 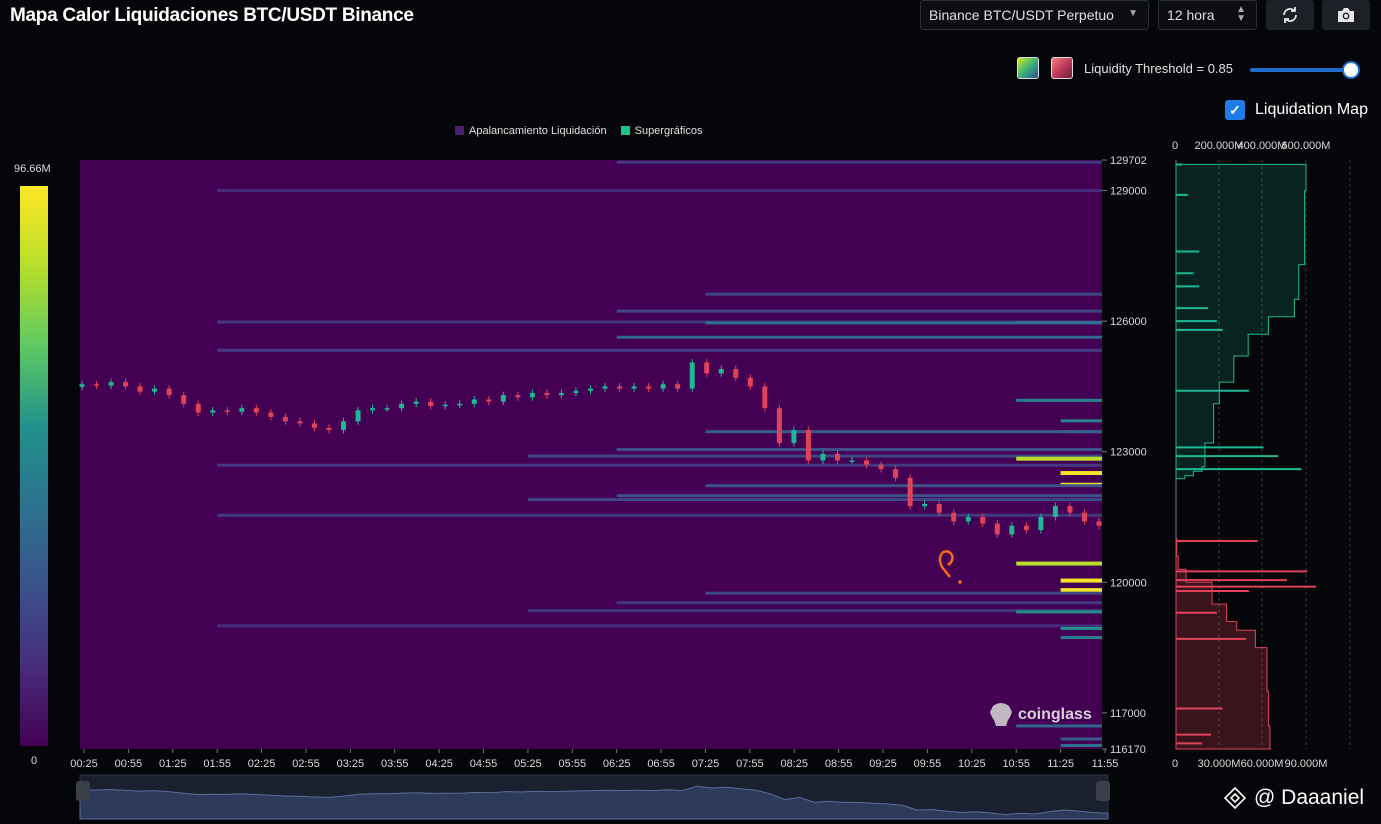 I want to click on price-tick-label: 126000, so click(x=1128, y=322).